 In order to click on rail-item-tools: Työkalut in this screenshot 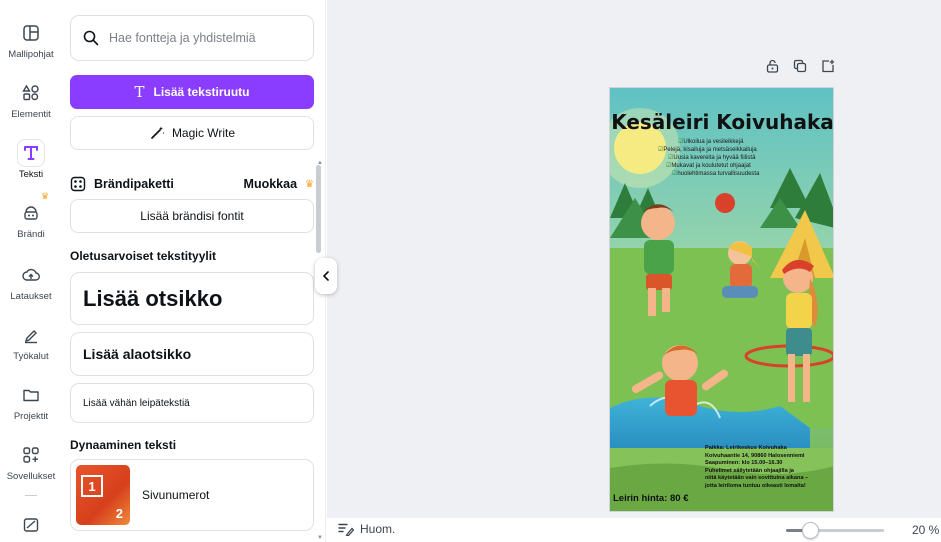, I will do `click(31, 342)`.